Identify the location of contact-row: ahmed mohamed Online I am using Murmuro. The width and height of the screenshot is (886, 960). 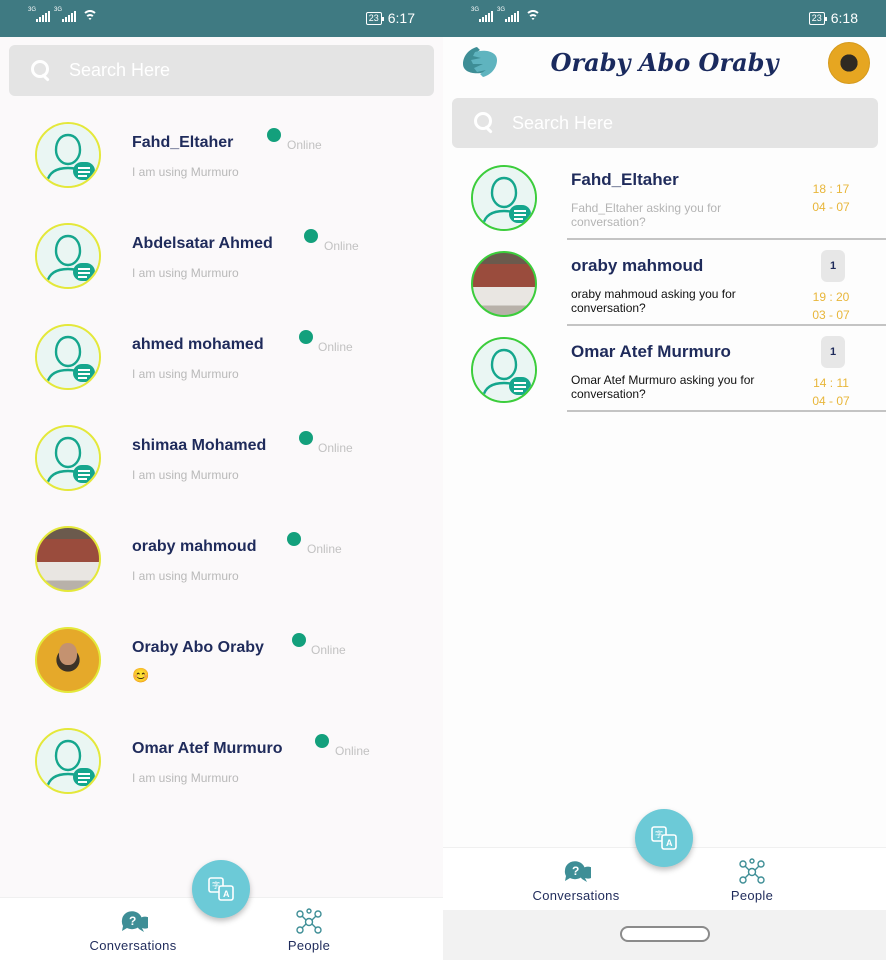
(221, 356).